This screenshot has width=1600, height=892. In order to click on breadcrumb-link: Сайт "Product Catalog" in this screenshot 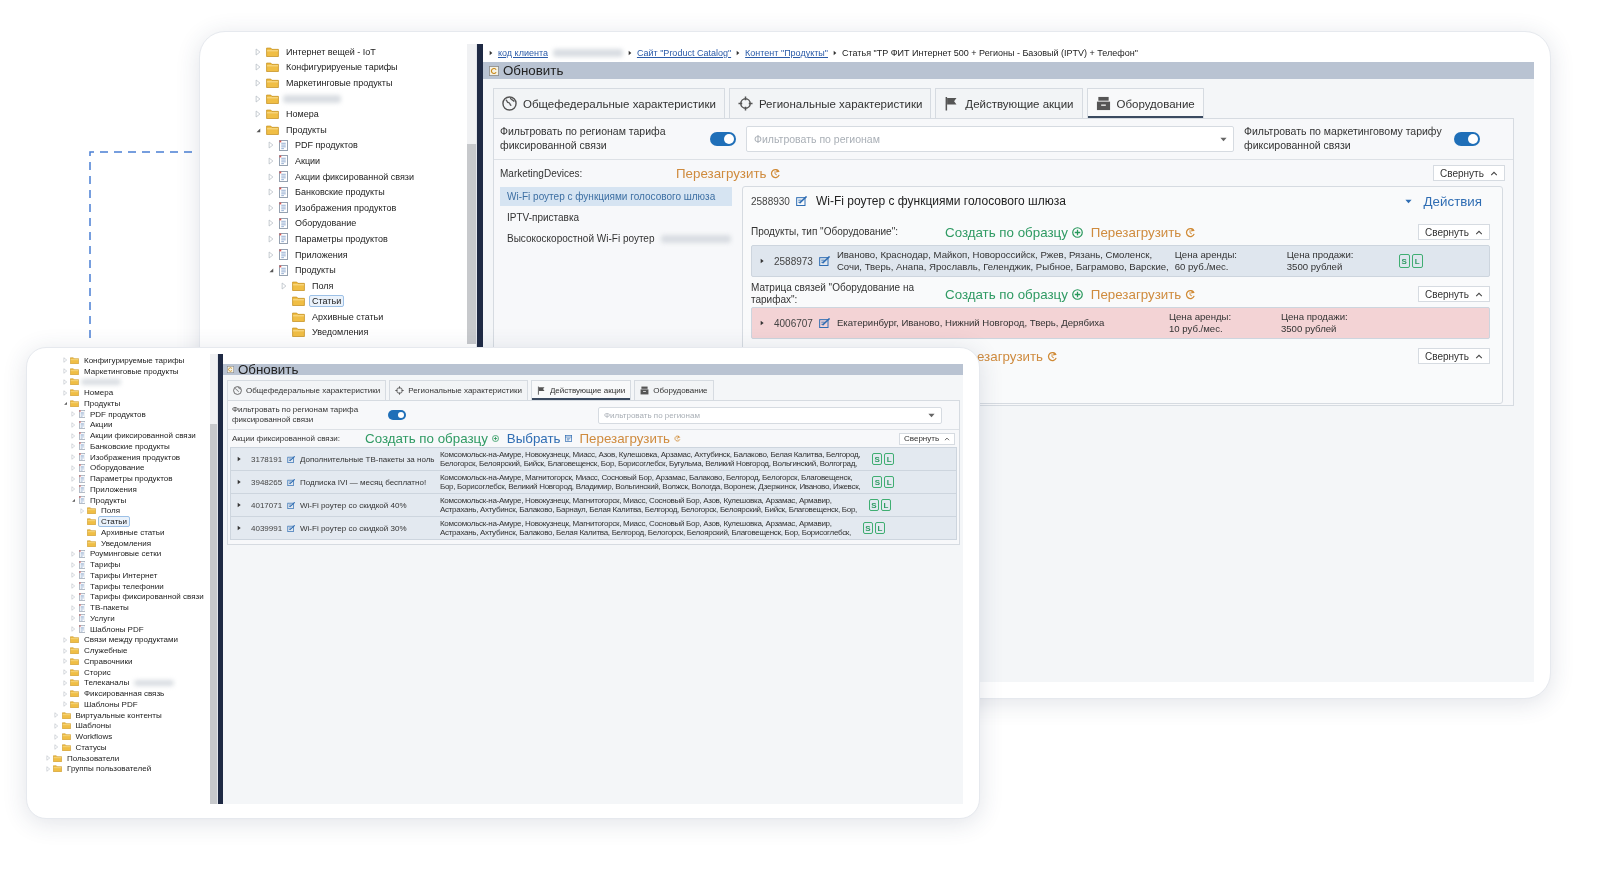, I will do `click(684, 53)`.